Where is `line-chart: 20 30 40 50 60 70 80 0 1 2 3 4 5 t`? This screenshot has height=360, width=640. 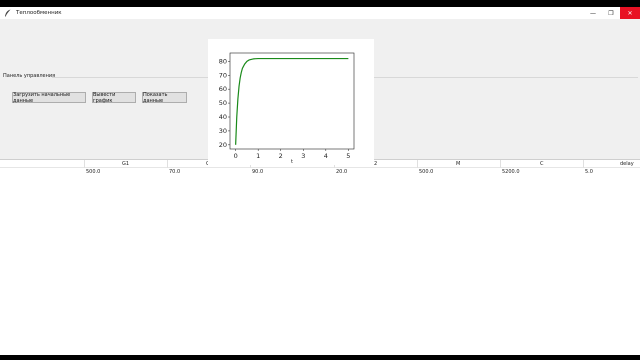 line-chart: 20 30 40 50 60 70 80 0 1 2 3 4 5 t is located at coordinates (287, 108).